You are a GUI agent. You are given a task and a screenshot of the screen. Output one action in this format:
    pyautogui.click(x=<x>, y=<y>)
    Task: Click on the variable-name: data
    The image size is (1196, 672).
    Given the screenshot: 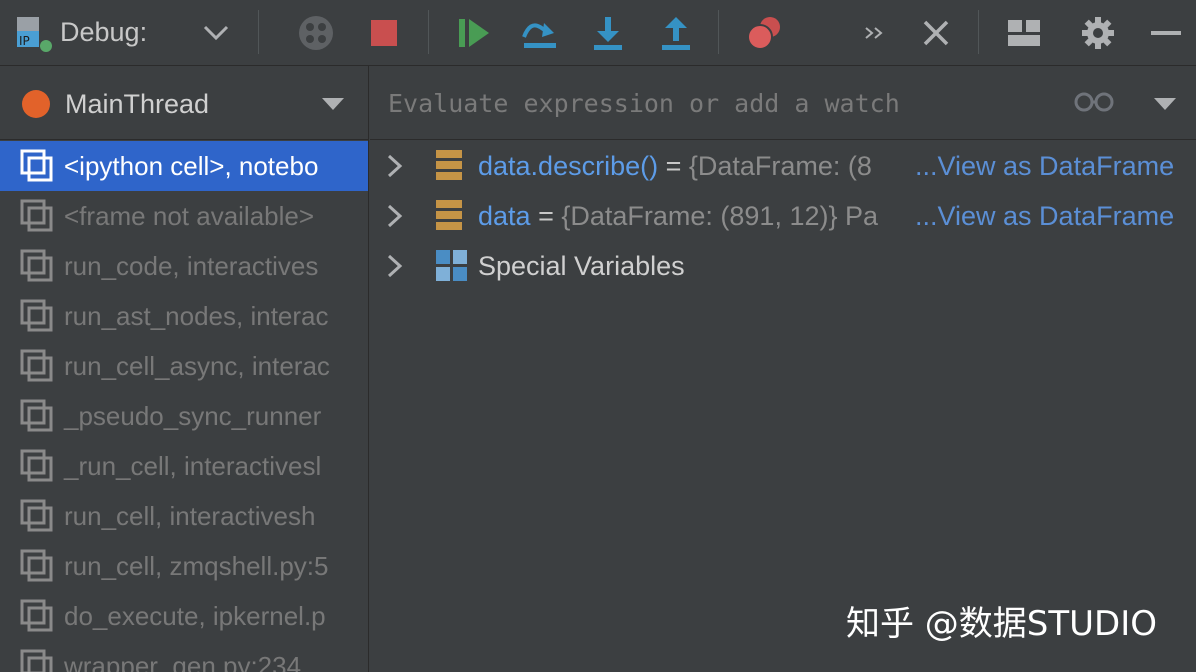 What is the action you would take?
    pyautogui.click(x=504, y=216)
    